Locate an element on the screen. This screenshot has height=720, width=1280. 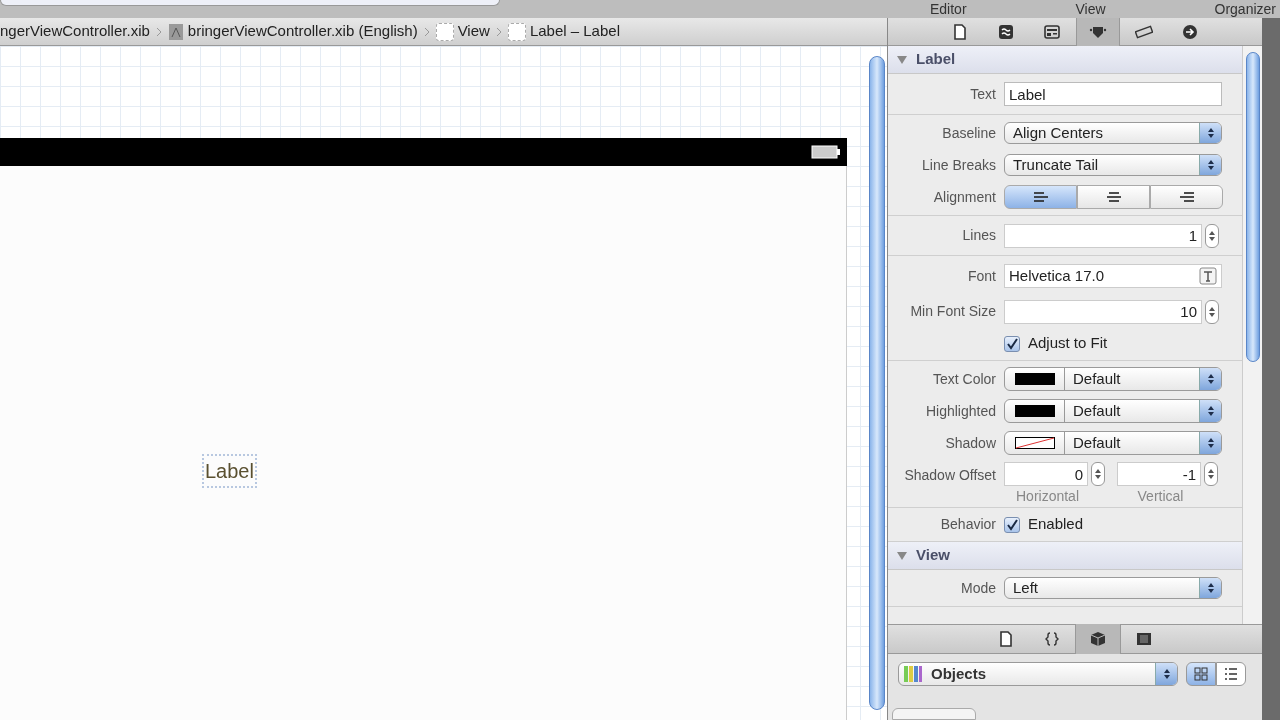
battery-icon is located at coordinates (826, 152).